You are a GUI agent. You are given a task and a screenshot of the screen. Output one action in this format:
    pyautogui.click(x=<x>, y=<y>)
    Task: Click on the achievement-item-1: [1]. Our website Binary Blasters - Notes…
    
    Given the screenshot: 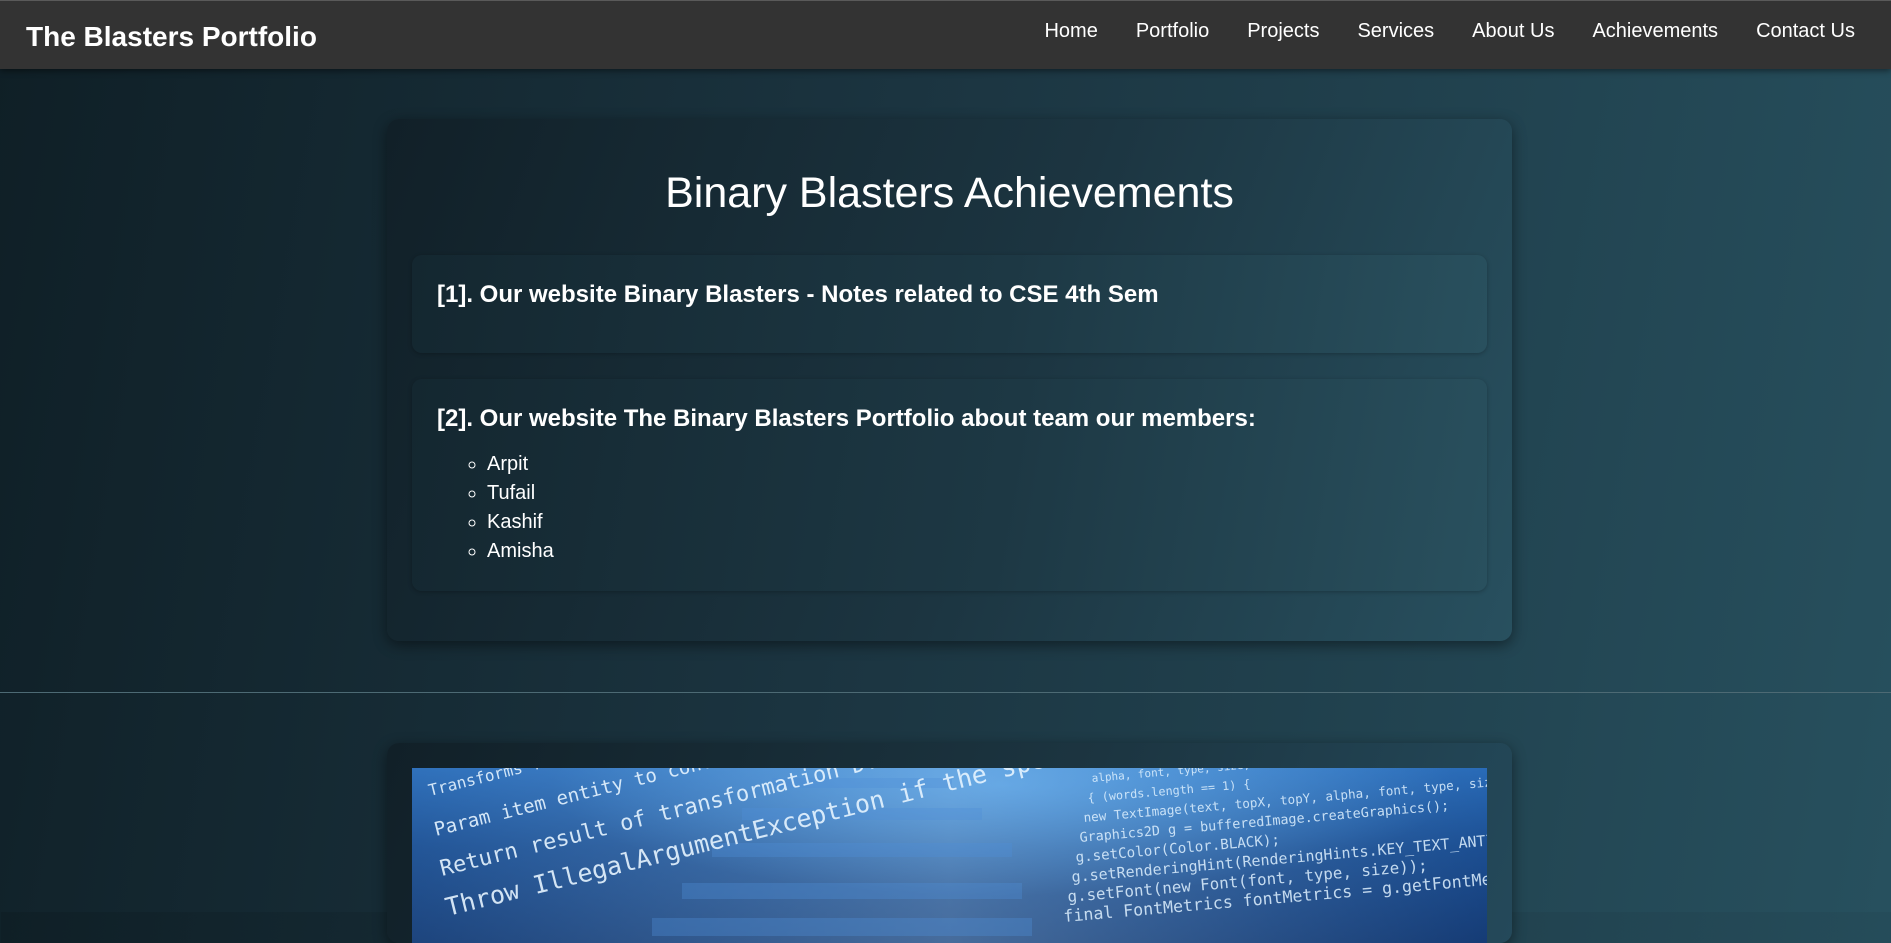 What is the action you would take?
    pyautogui.click(x=949, y=304)
    